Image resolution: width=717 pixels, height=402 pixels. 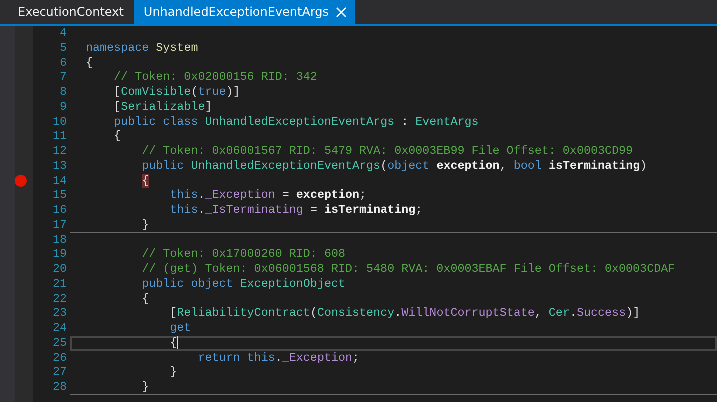 What do you see at coordinates (244, 284) in the screenshot?
I see `code-line: public object ExceptionObject` at bounding box center [244, 284].